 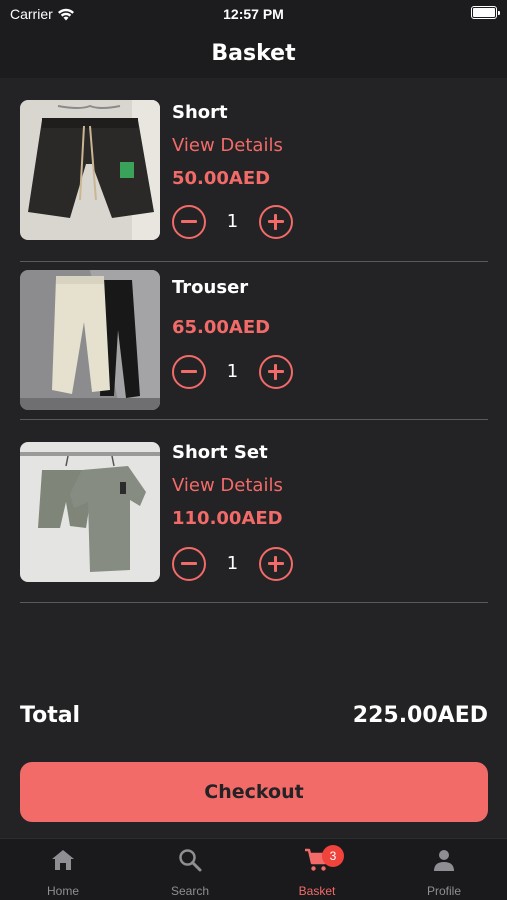 I want to click on person-icon, so click(x=444, y=860).